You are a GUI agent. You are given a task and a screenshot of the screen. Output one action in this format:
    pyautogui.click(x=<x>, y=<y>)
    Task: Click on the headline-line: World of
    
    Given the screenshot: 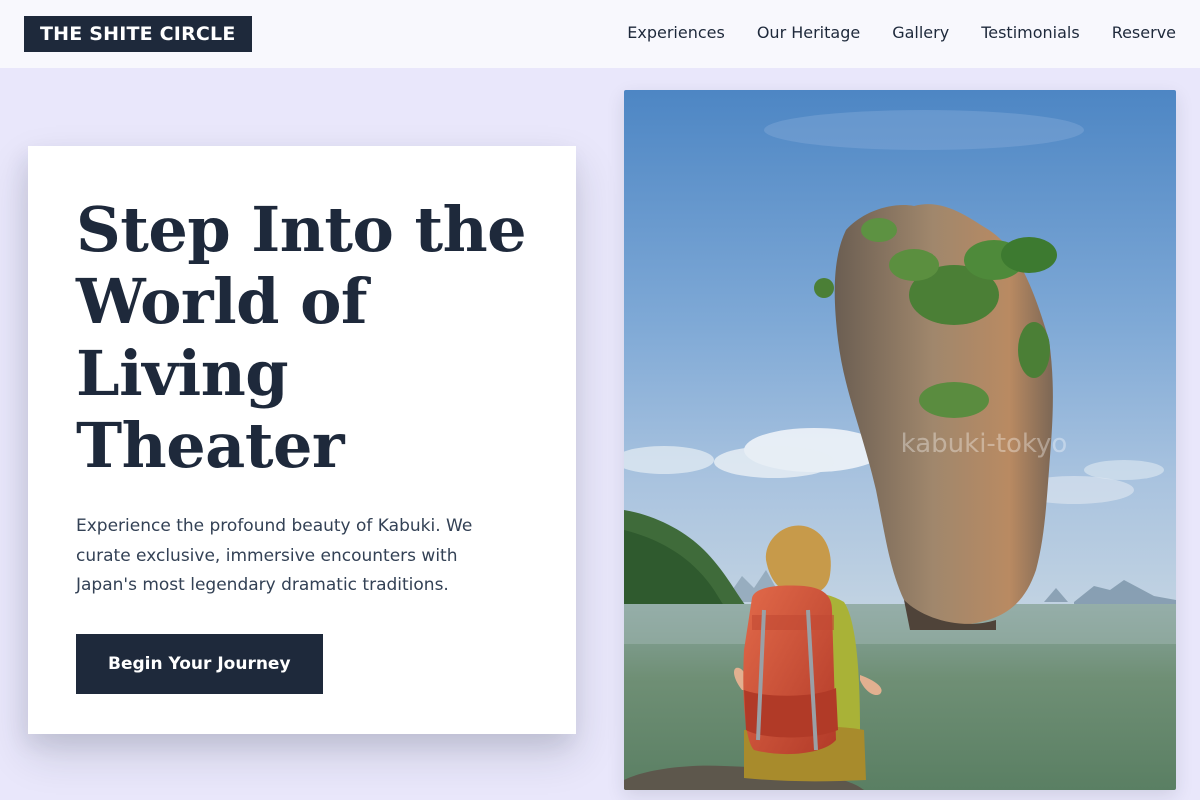 What is the action you would take?
    pyautogui.click(x=222, y=301)
    